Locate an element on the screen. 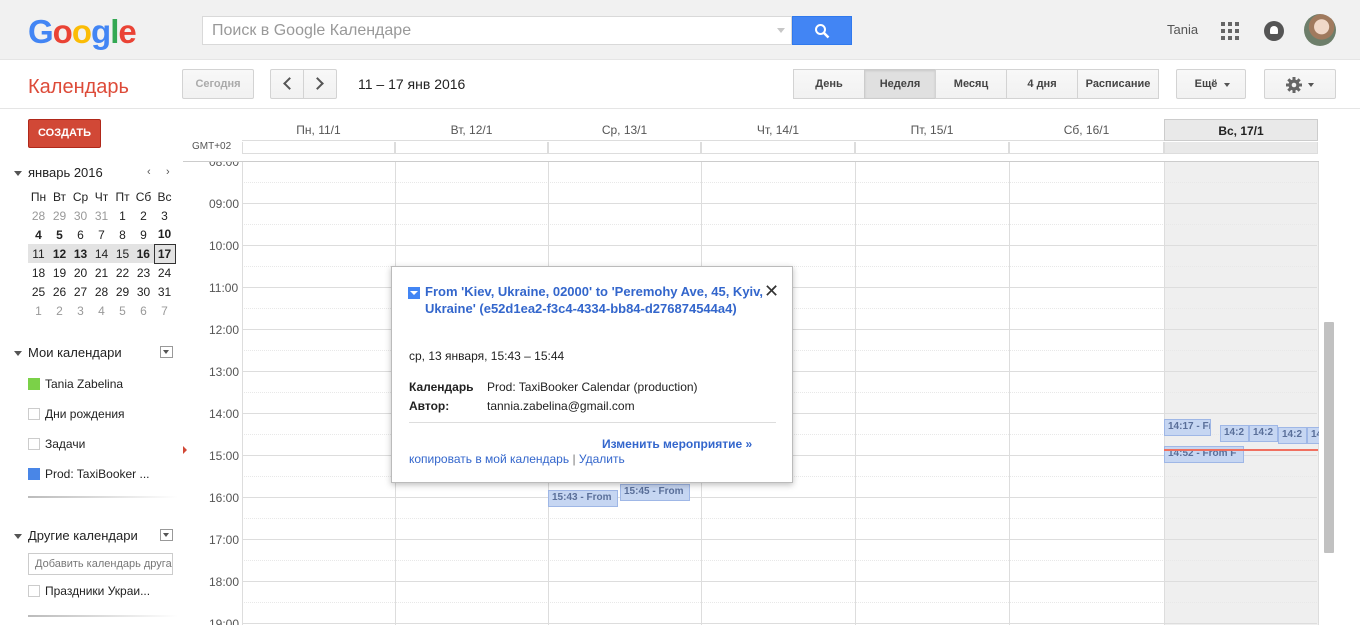 The width and height of the screenshot is (1360, 625). notifications-bell-icon is located at coordinates (1274, 31).